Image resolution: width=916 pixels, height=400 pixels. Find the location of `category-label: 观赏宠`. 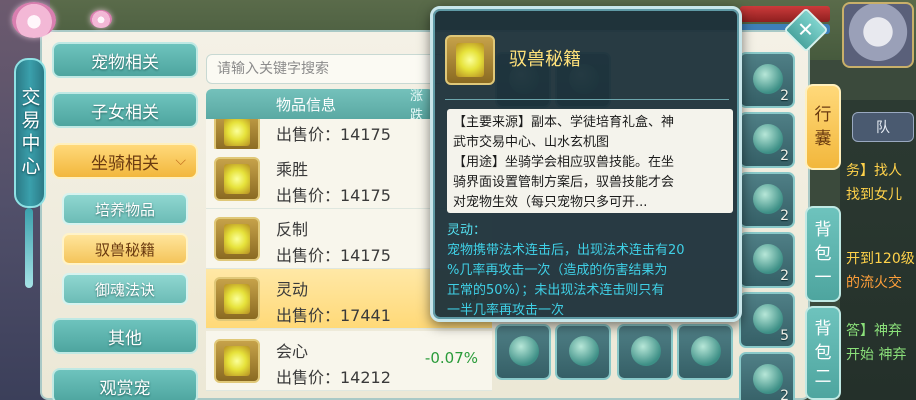

category-label: 观赏宠 is located at coordinates (125, 388).